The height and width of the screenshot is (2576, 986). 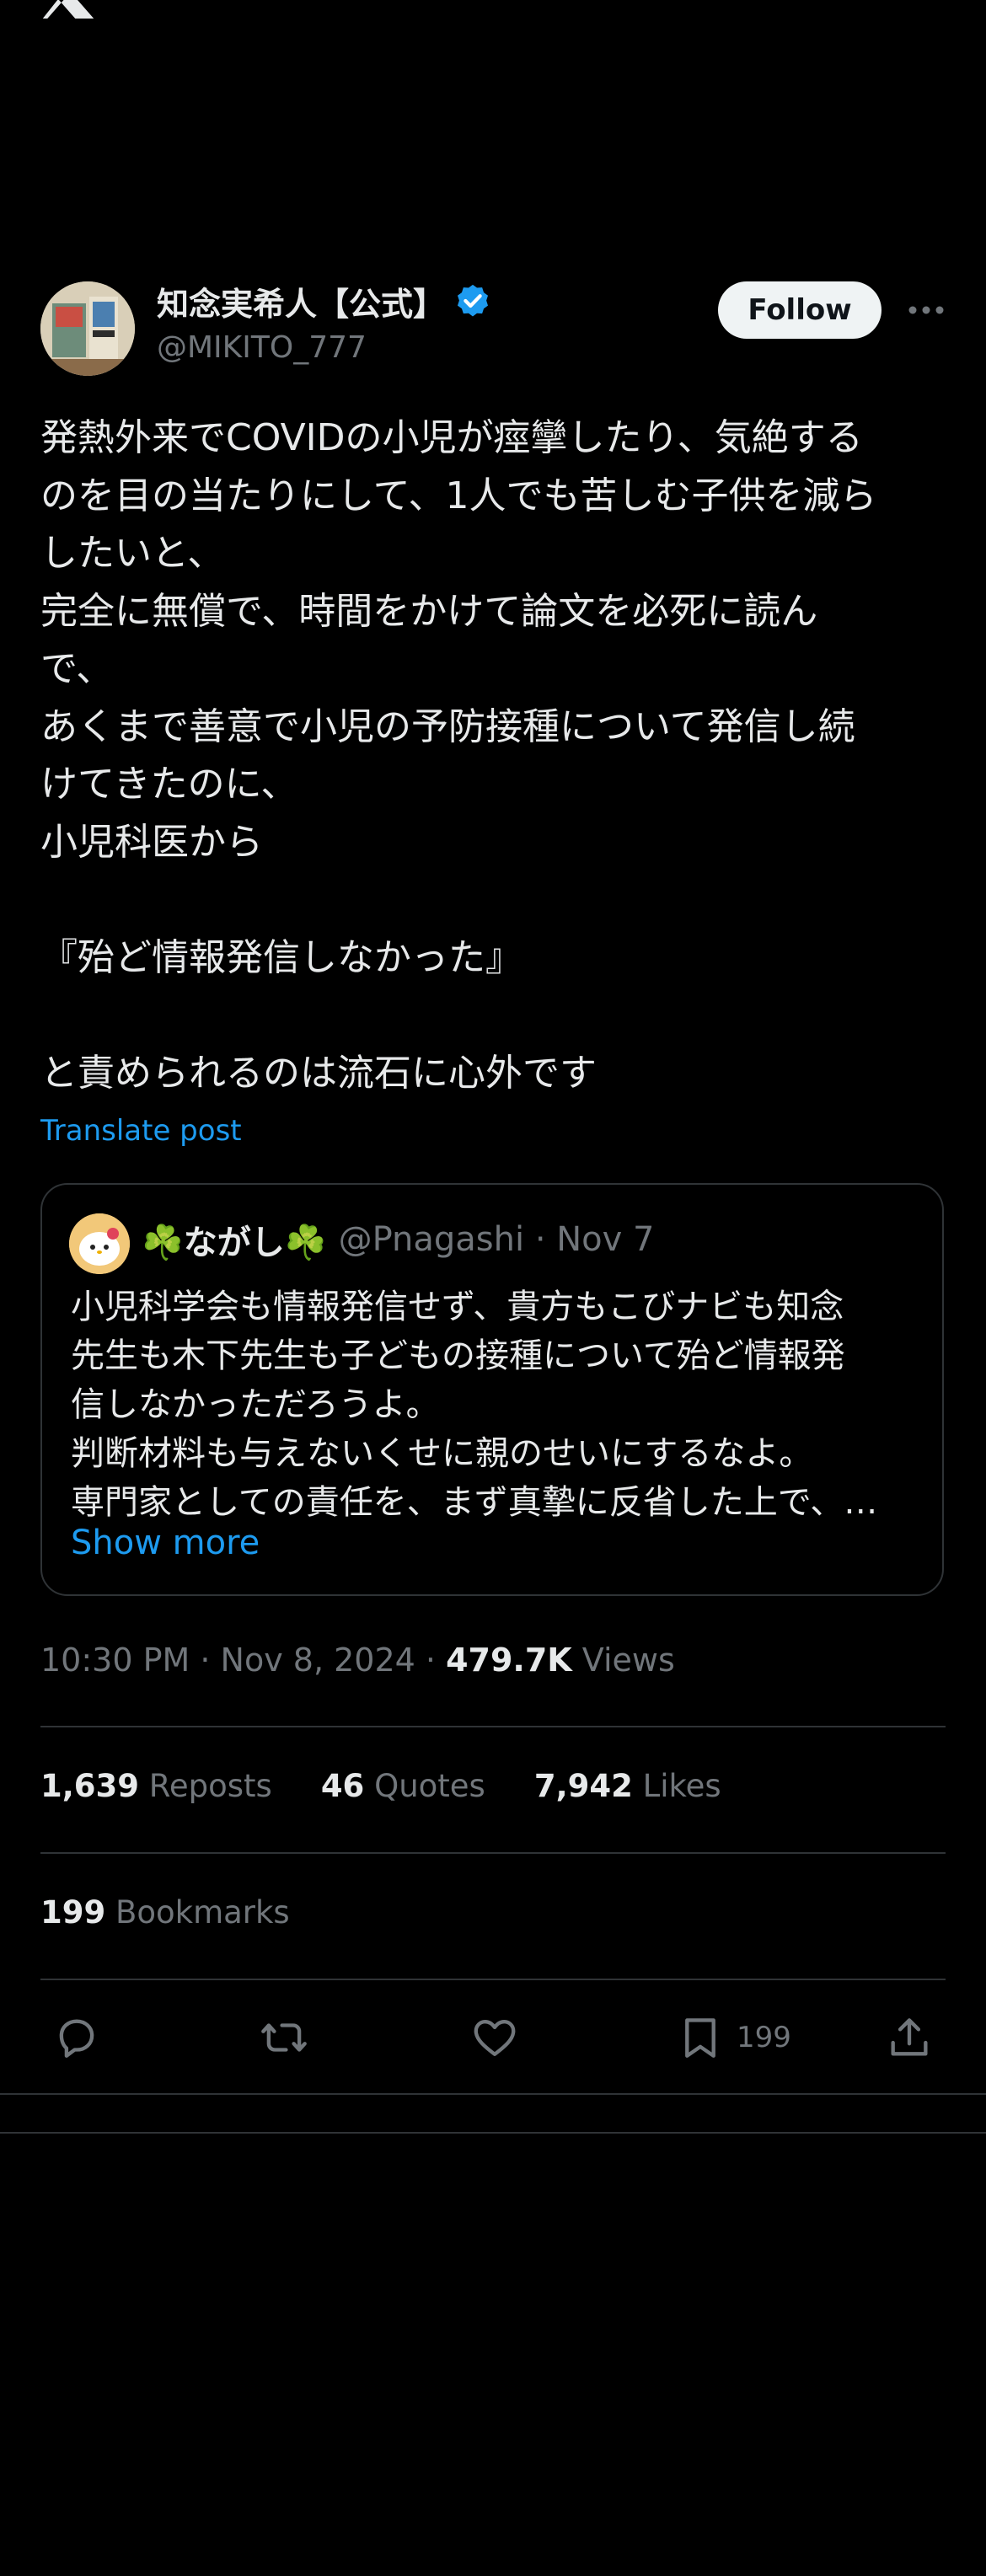 What do you see at coordinates (262, 348) in the screenshot?
I see `author-handle: @MIKITO_777` at bounding box center [262, 348].